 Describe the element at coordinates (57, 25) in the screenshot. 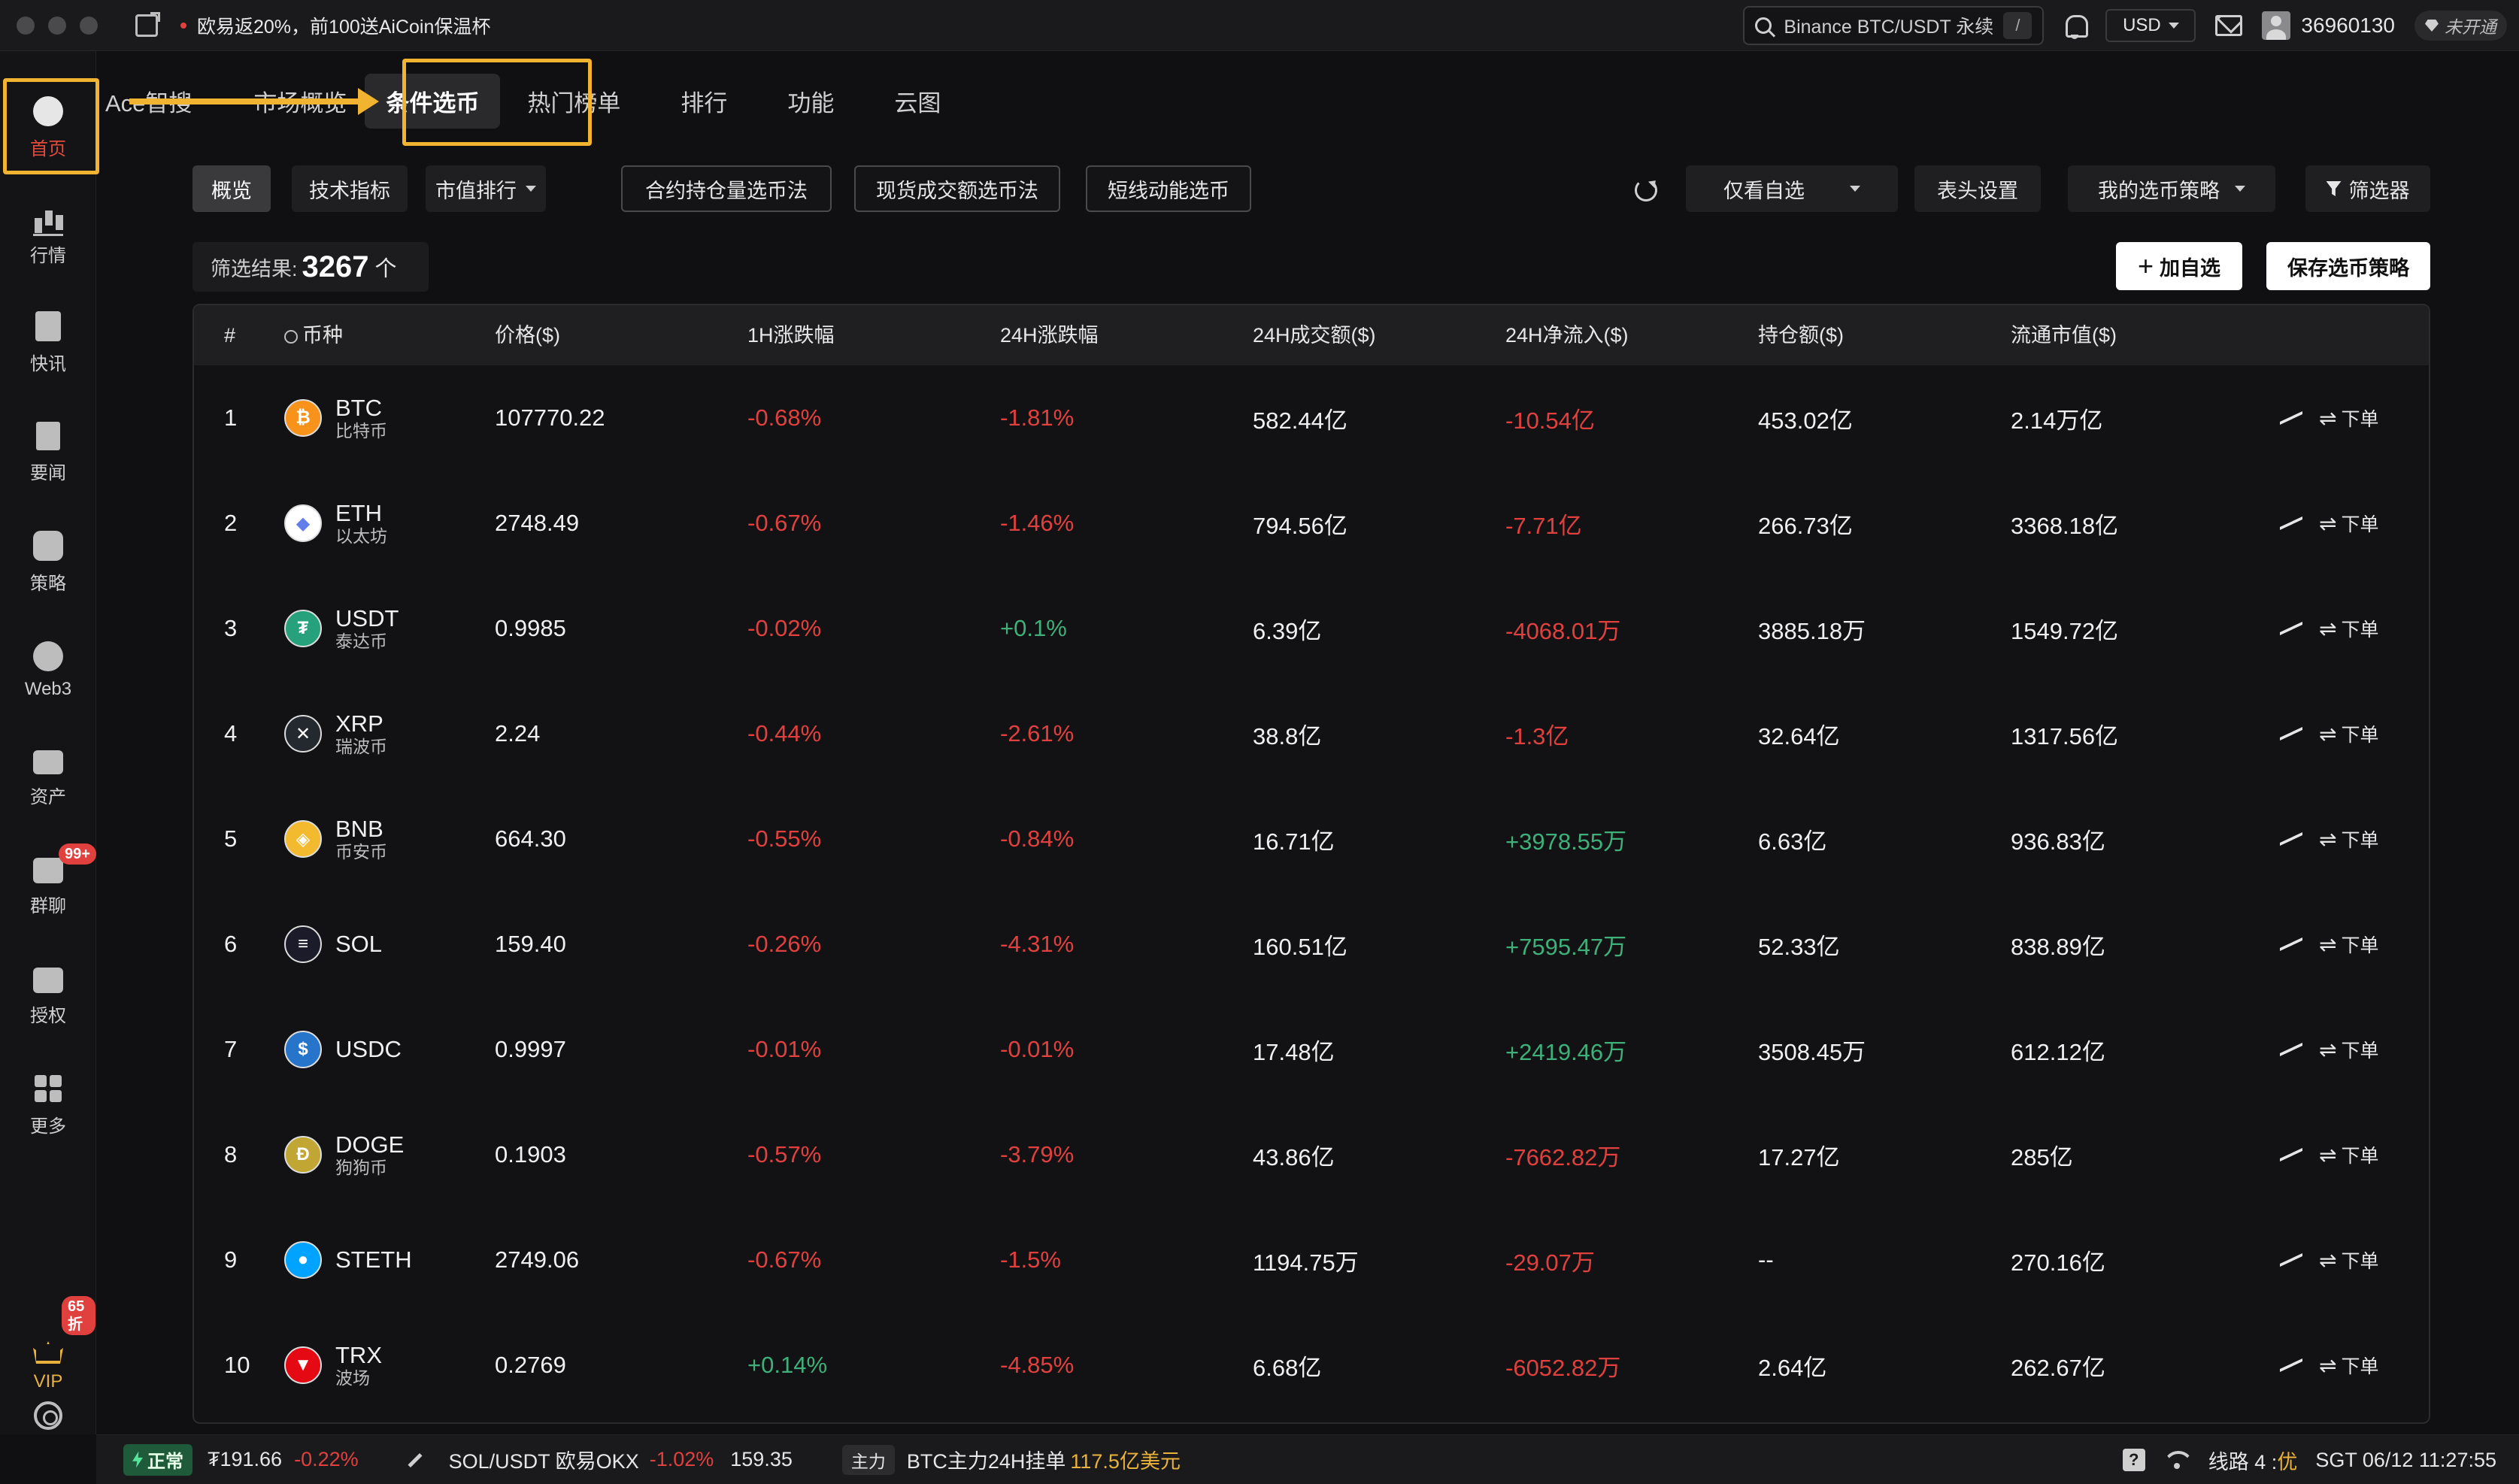

I see `minimize-window-button` at that location.